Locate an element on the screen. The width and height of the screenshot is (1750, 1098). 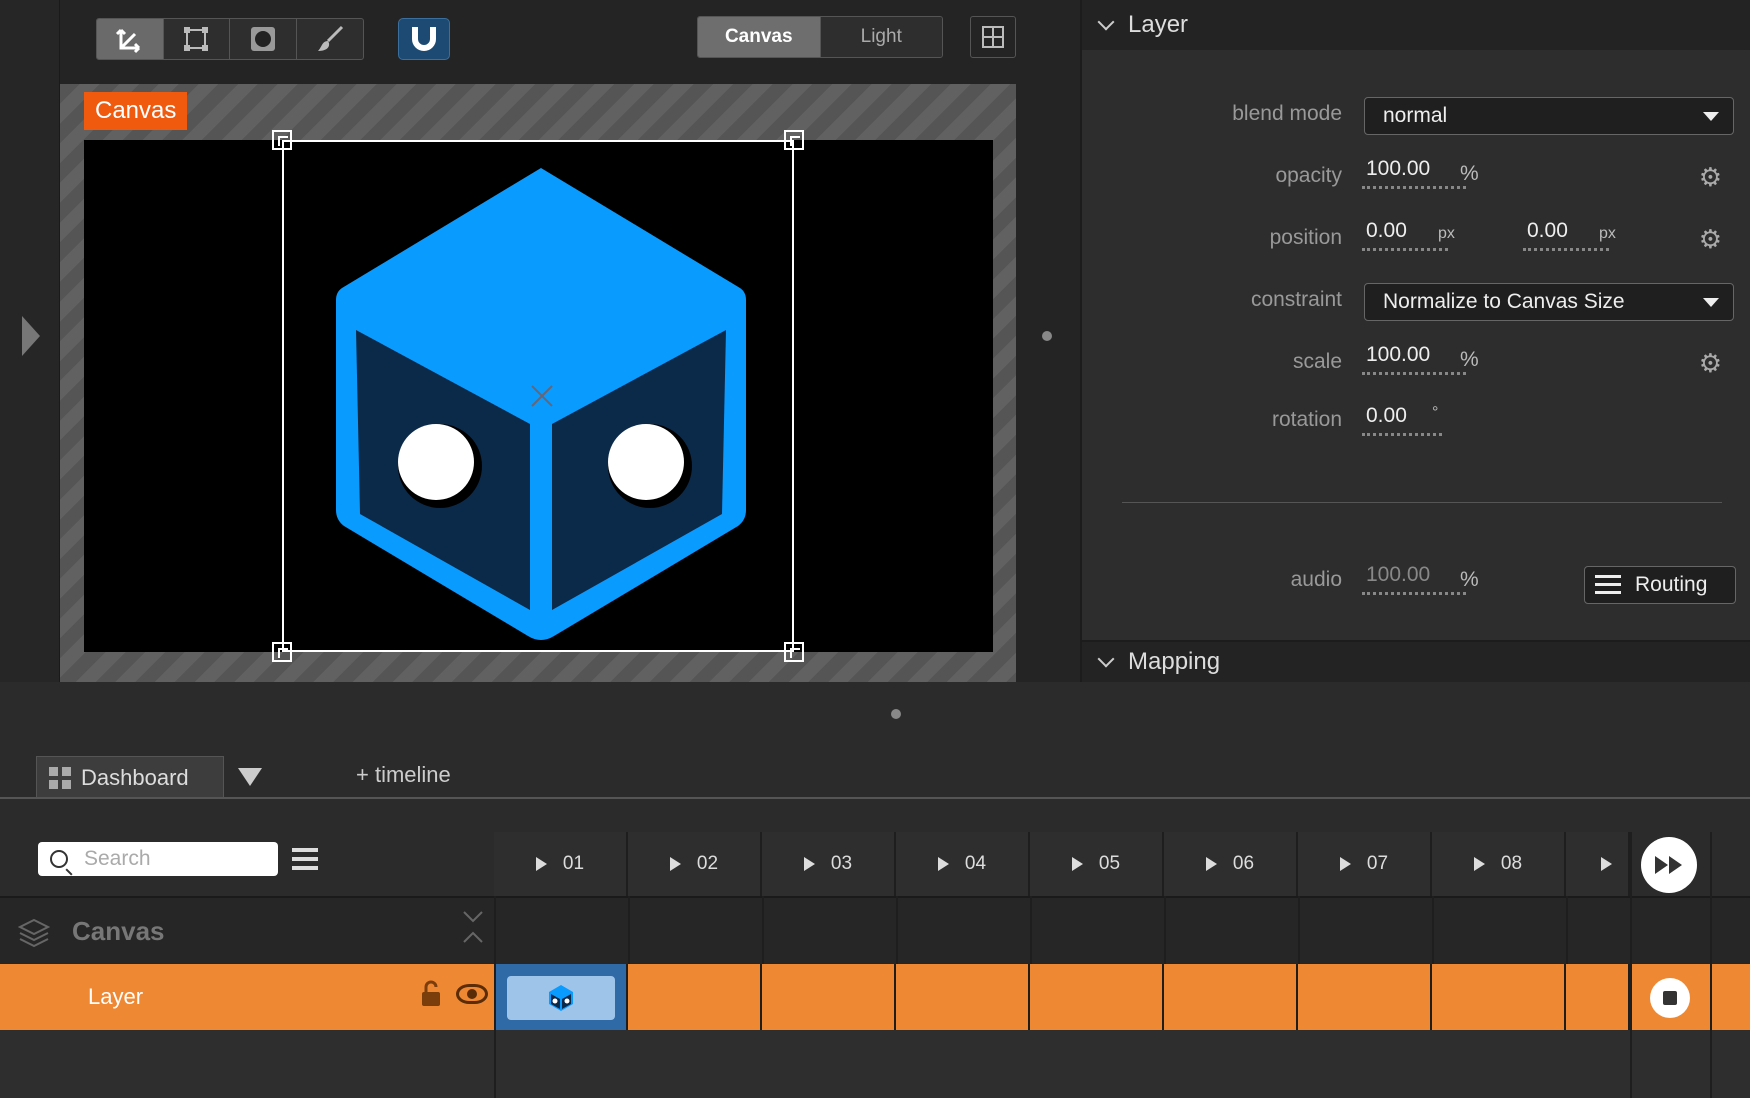
grid-view-button is located at coordinates (993, 37).